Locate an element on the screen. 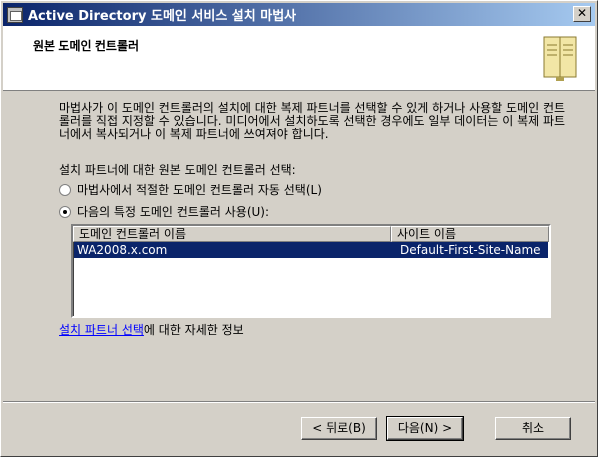 This screenshot has height=457, width=598. book-icon is located at coordinates (560, 58).